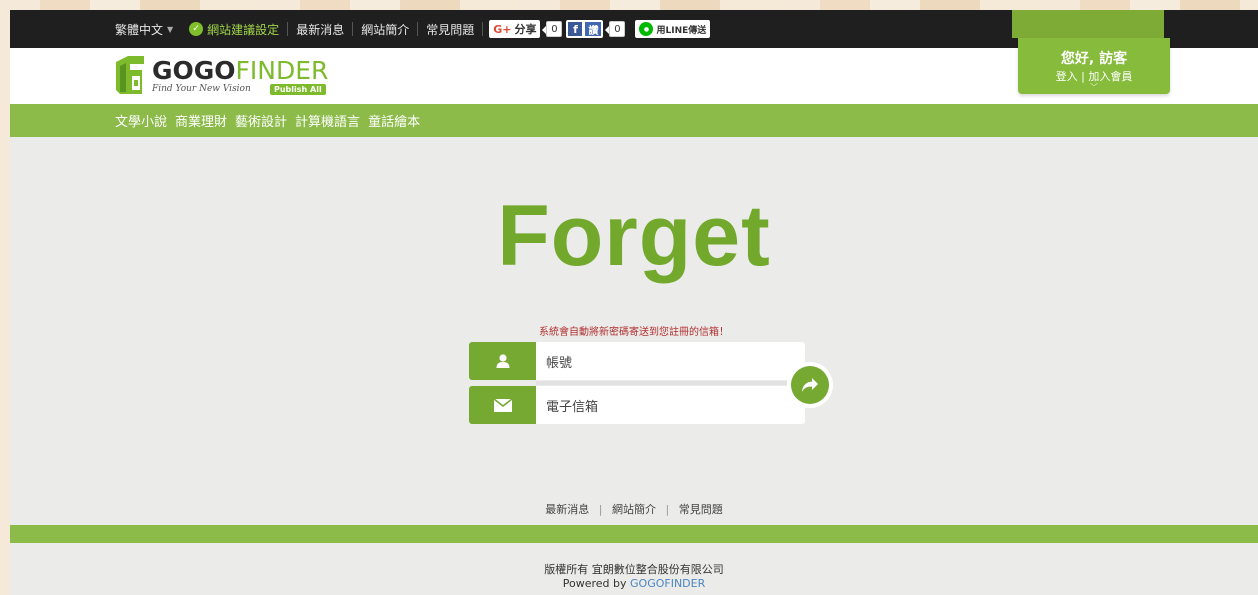  Describe the element at coordinates (141, 120) in the screenshot. I see `nav-item-literature: 文學小說` at that location.